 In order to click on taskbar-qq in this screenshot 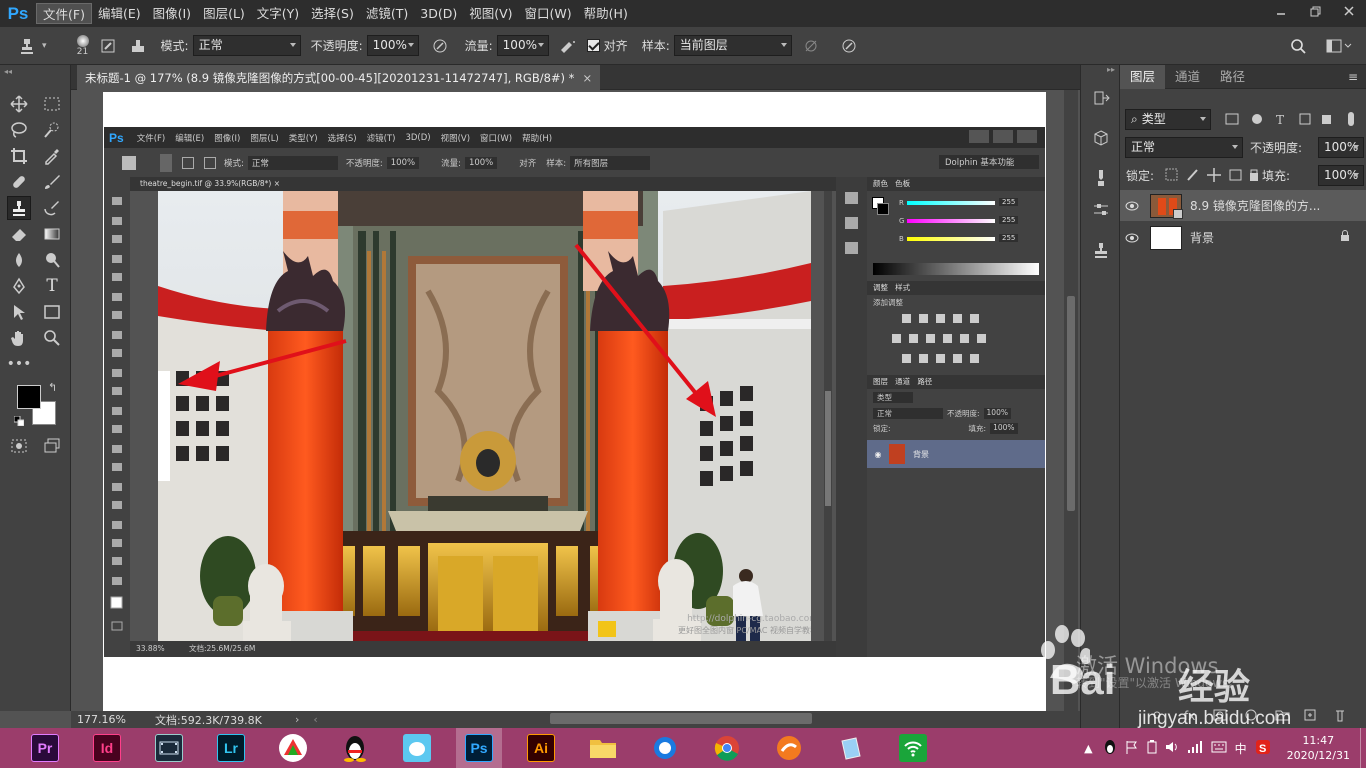, I will do `click(355, 748)`.